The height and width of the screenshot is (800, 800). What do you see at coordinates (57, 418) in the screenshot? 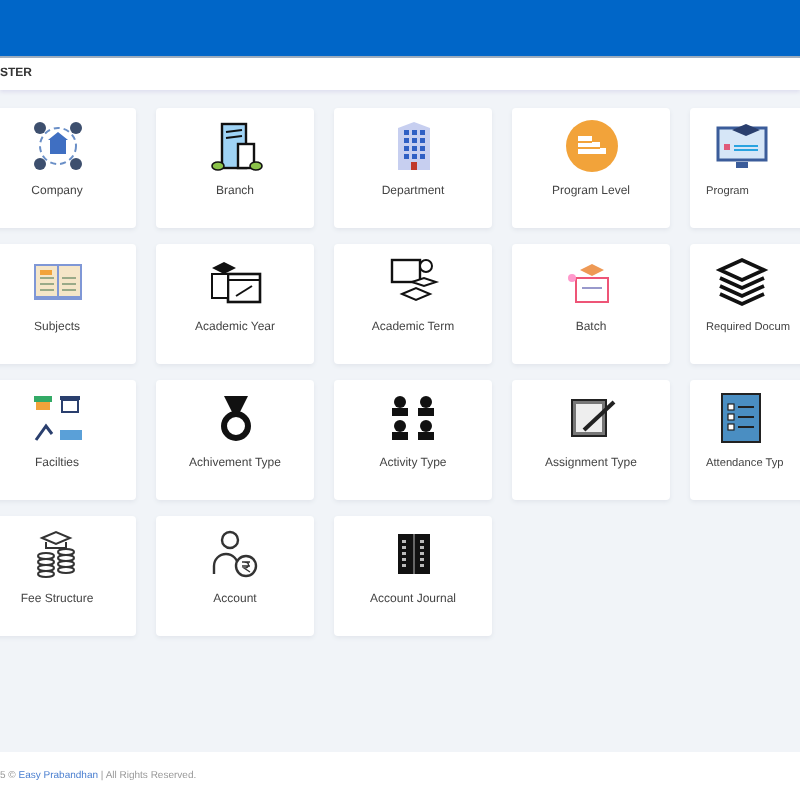
I see `facilities-icon` at bounding box center [57, 418].